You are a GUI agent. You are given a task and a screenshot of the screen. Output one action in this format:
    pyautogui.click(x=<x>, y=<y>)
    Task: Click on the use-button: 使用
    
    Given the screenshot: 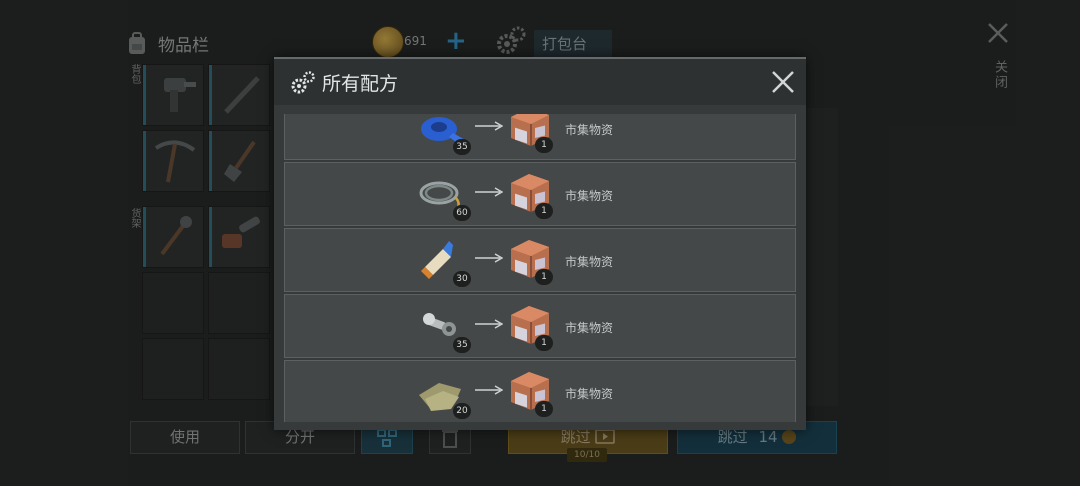 What is the action you would take?
    pyautogui.click(x=185, y=437)
    